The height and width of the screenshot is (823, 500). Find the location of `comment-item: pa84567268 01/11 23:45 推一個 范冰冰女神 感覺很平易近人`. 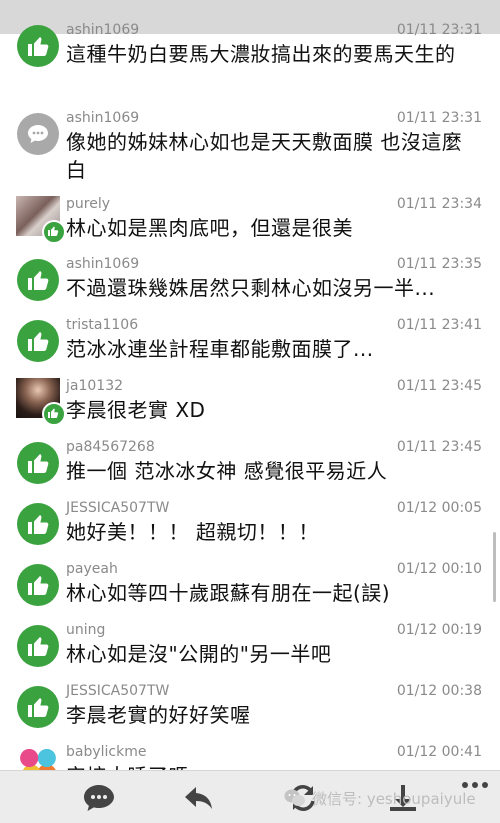

comment-item: pa84567268 01/11 23:45 推一個 范冰冰女神 感覺很平易近人 is located at coordinates (246, 467).